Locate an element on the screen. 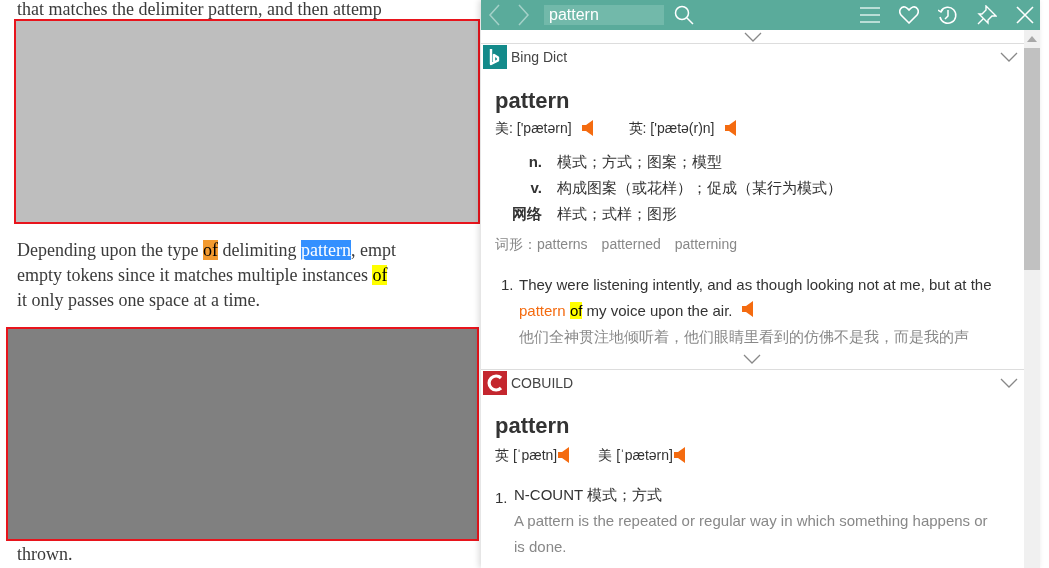  pronunciation: 美 [ˈpætərn] is located at coordinates (635, 455).